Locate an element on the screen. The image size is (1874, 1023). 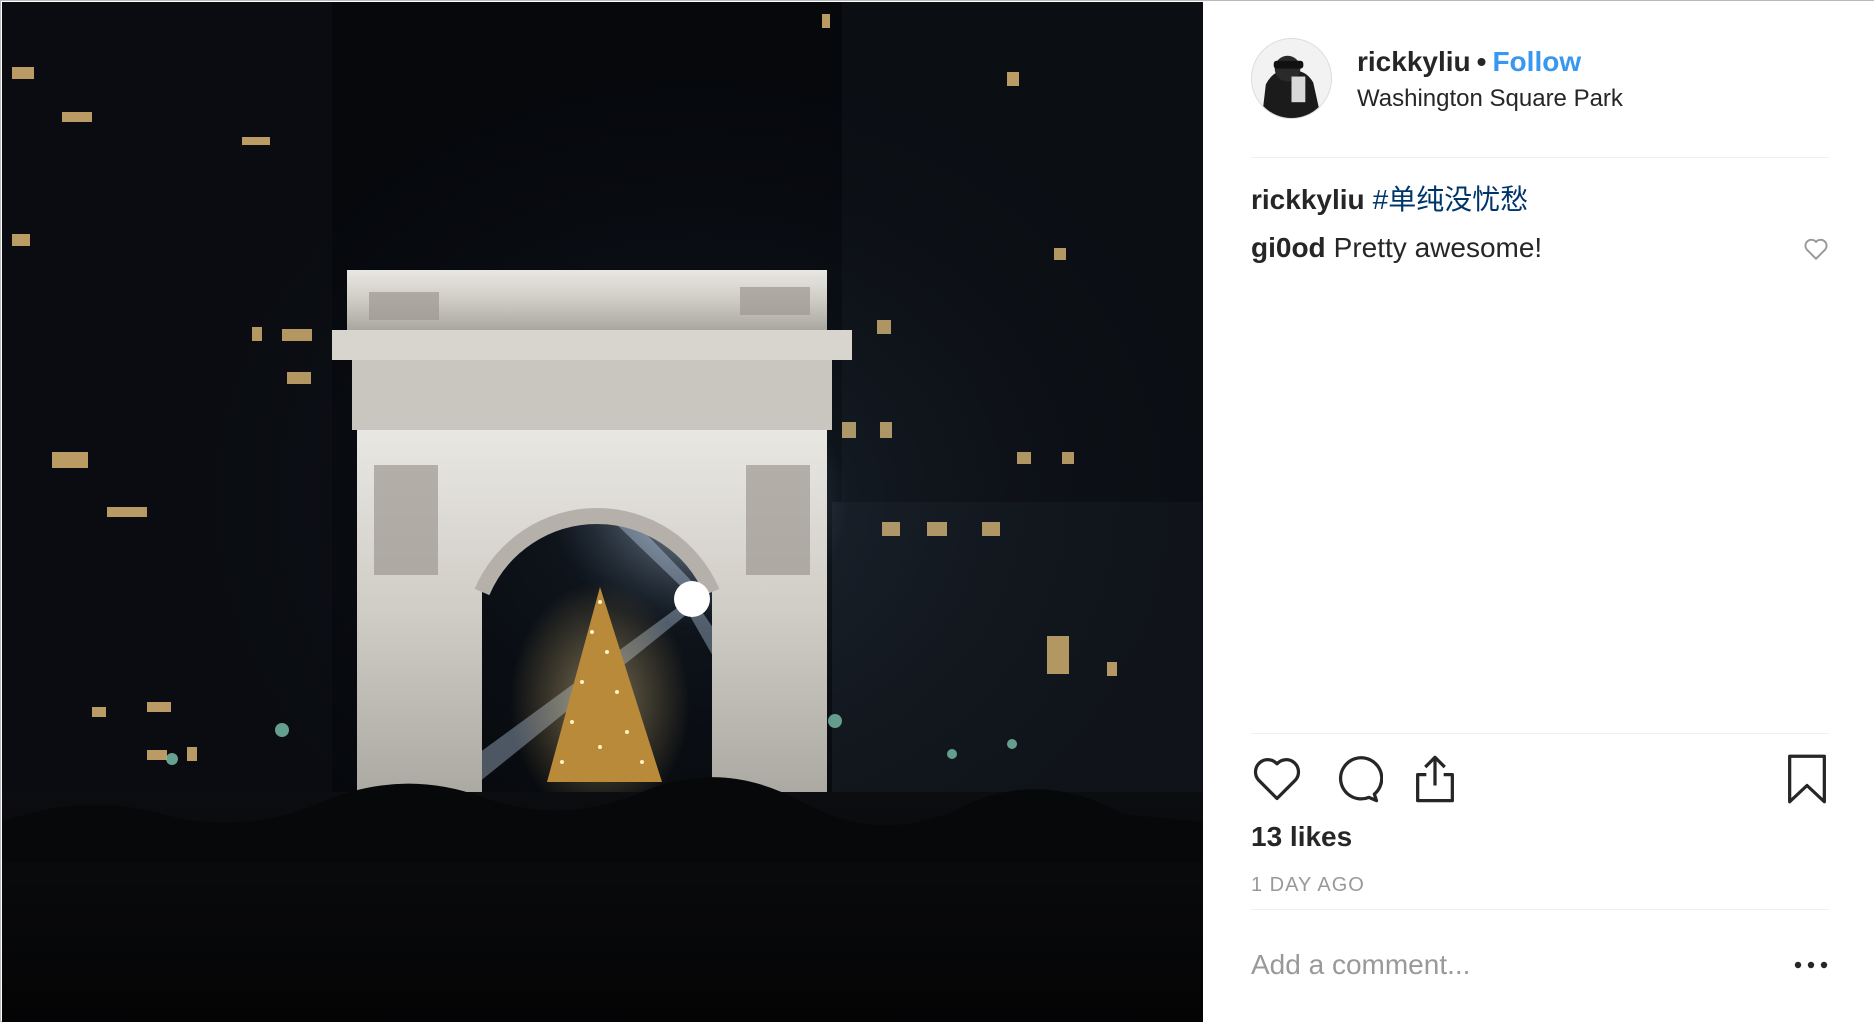
action-bar is located at coordinates (1540, 780).